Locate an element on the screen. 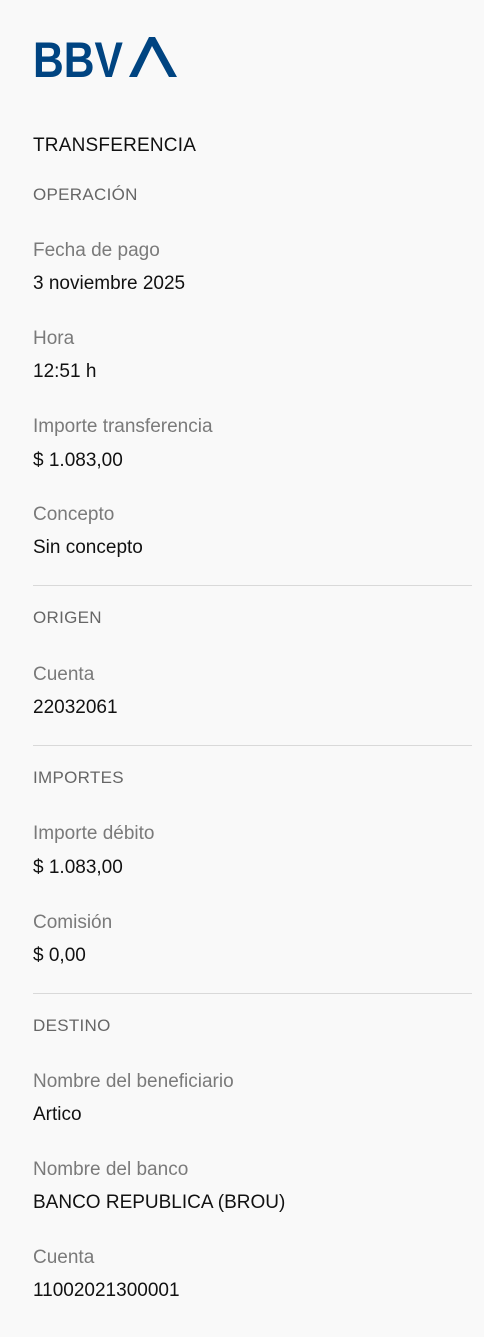  bbva-logo: BBV is located at coordinates (107, 55).